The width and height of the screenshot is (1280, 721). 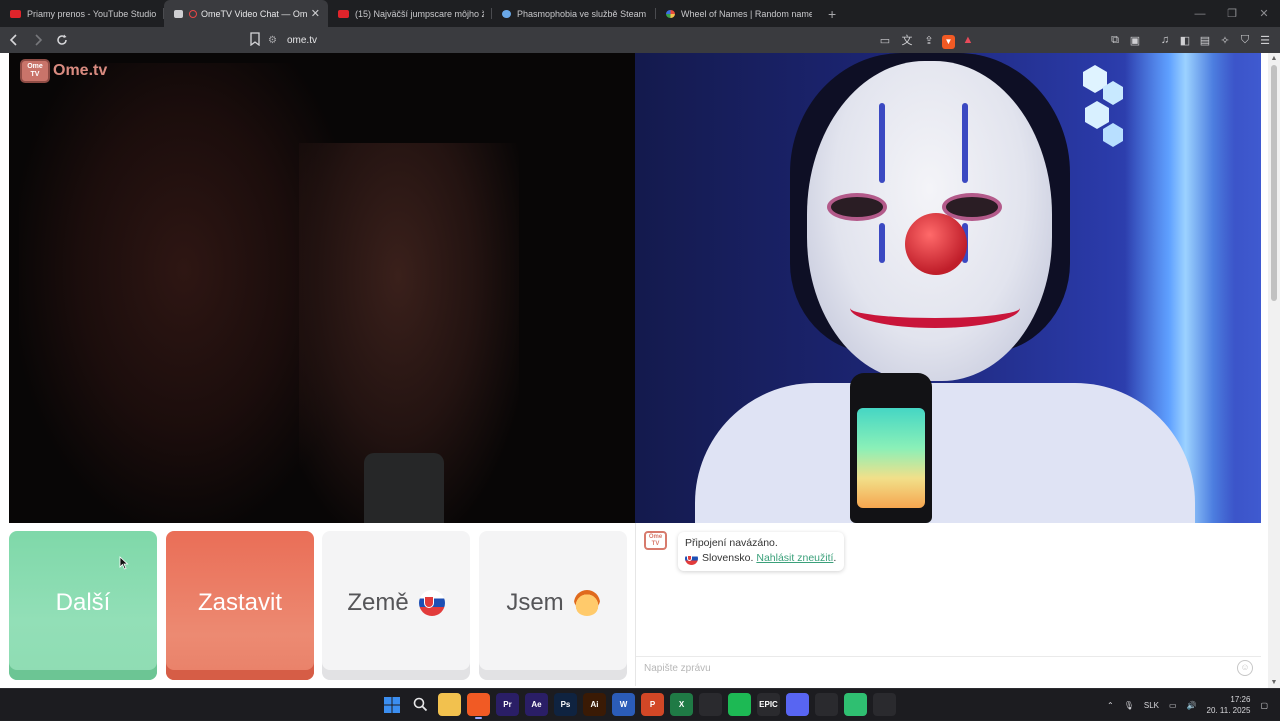 I want to click on back-arrow-icon, so click(x=13, y=40).